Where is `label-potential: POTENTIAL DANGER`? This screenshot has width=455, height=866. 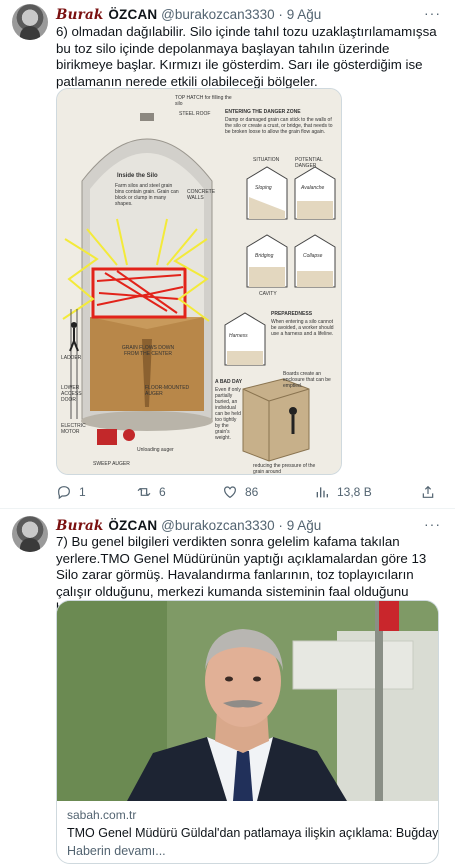 label-potential: POTENTIAL DANGER is located at coordinates (309, 163).